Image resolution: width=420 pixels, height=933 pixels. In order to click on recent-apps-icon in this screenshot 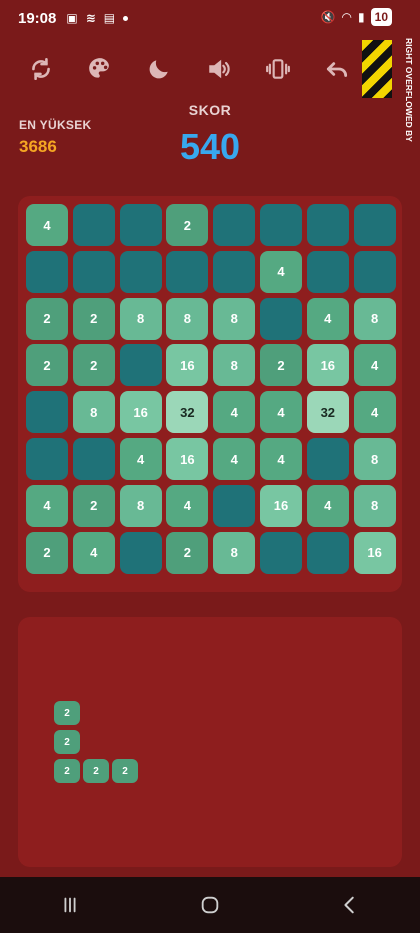, I will do `click(70, 905)`.